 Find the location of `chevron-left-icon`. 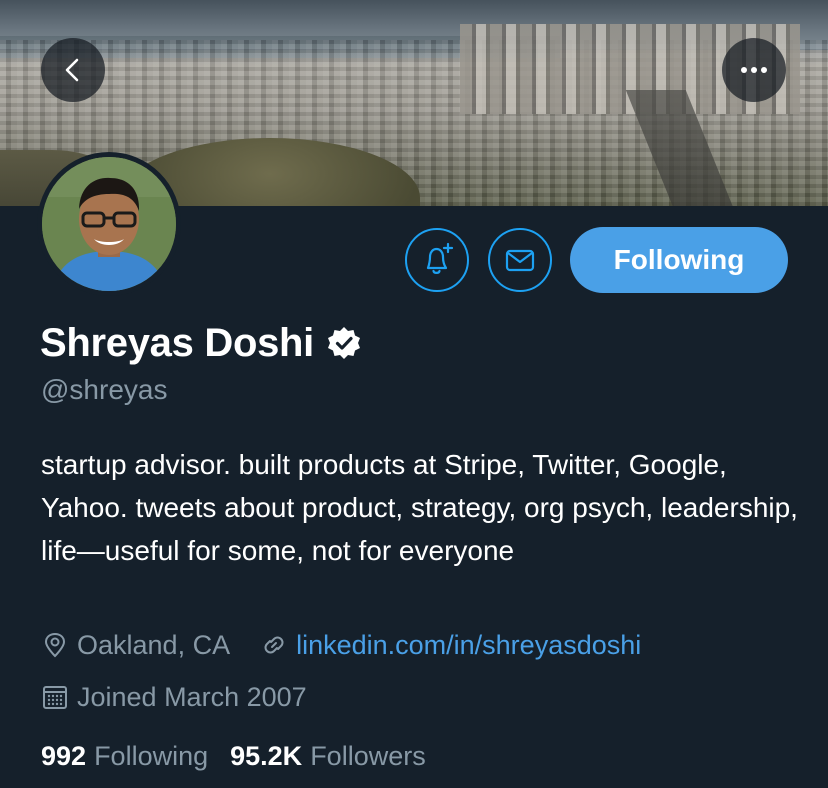

chevron-left-icon is located at coordinates (72, 70).